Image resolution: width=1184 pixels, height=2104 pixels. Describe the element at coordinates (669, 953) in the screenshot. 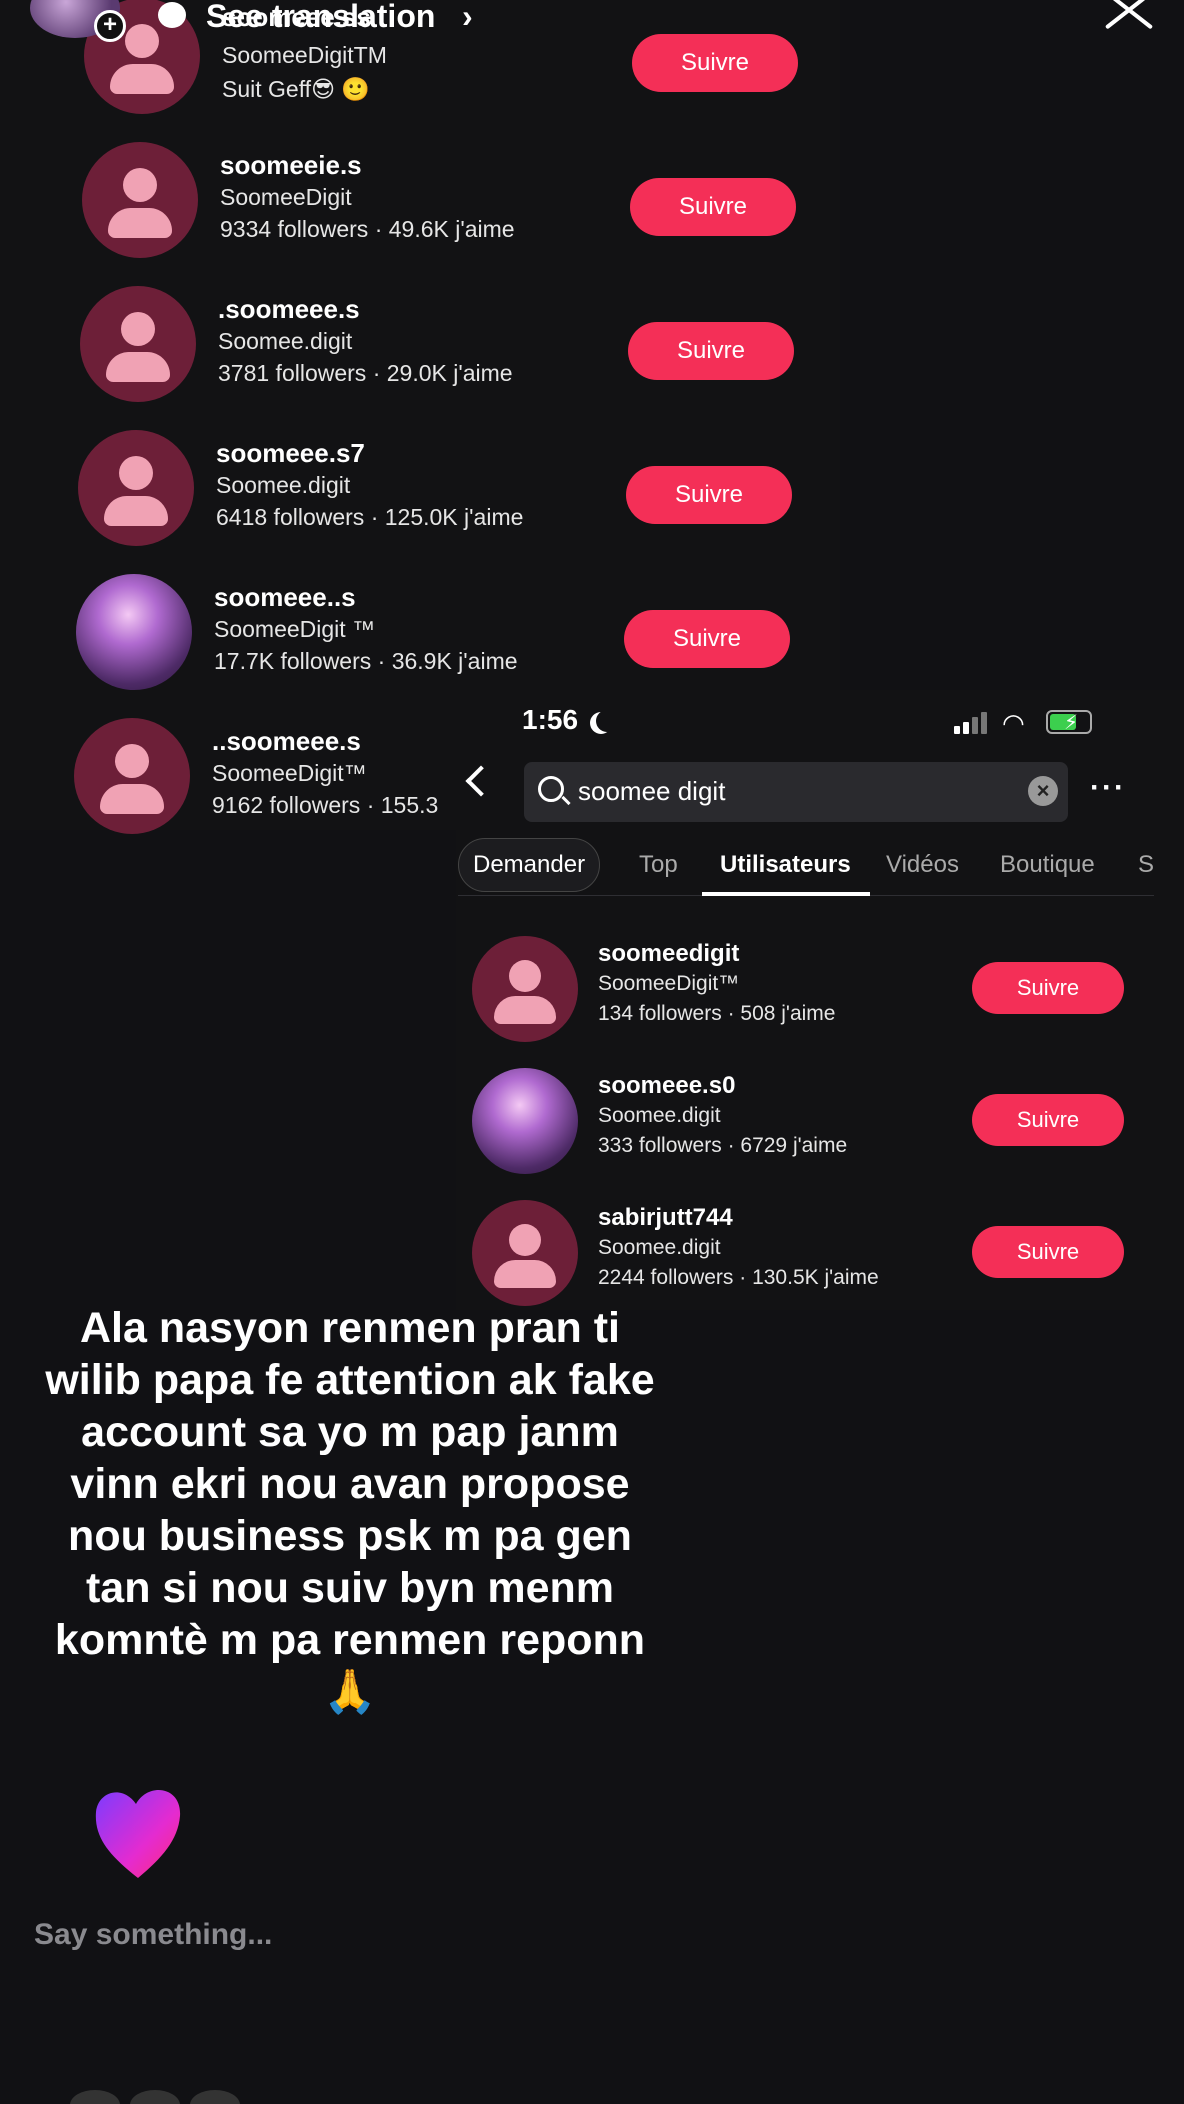

I see `username: soomeedigit` at that location.